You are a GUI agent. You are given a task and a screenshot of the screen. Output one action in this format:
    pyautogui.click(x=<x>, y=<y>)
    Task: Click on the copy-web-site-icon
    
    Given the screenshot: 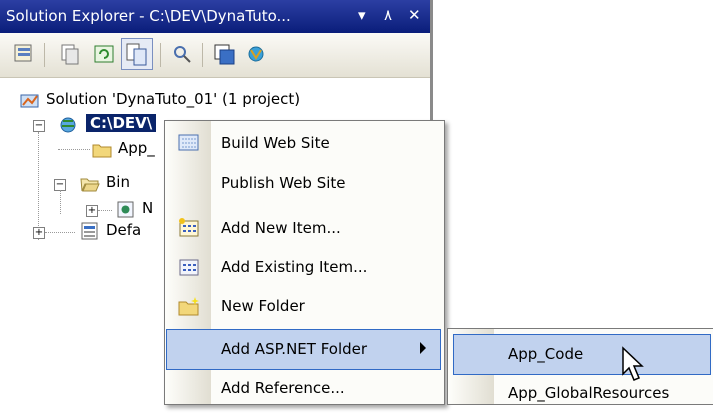 What is the action you would take?
    pyautogui.click(x=256, y=54)
    